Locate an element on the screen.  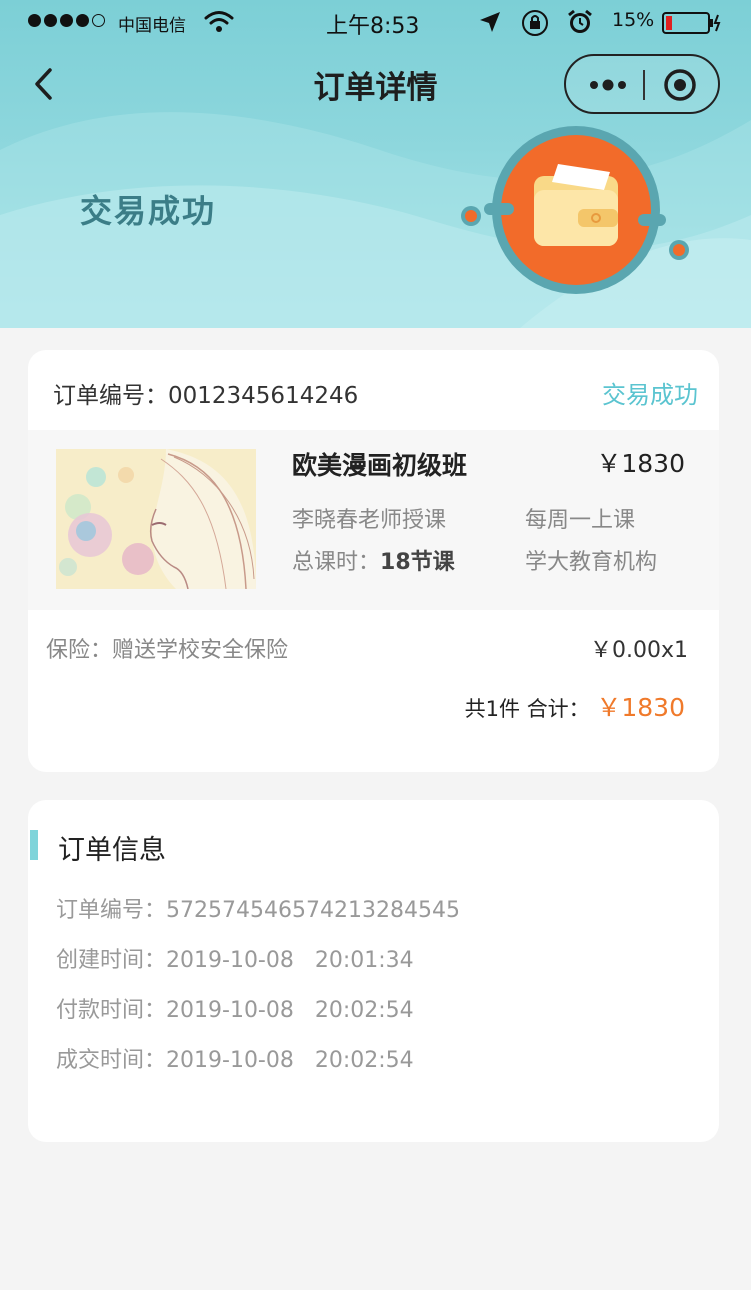
mini-program-capsule is located at coordinates (642, 84).